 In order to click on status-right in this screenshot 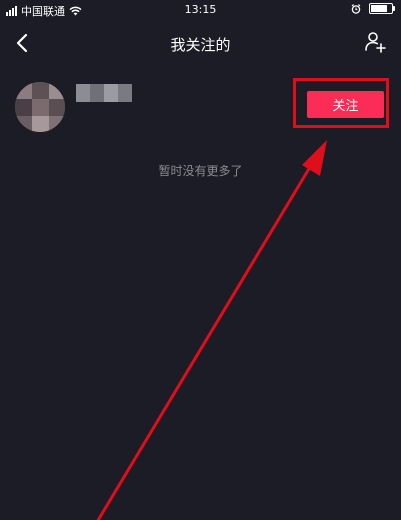, I will do `click(373, 8)`.